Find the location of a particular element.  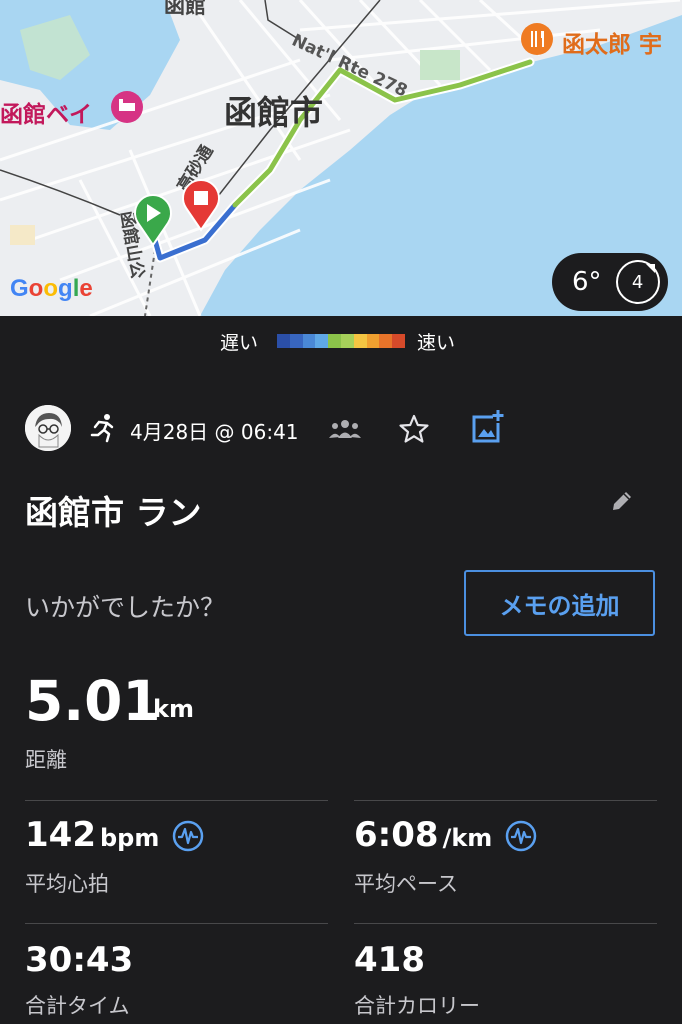

map-label-restaurant: 函太郎 宇 is located at coordinates (612, 45).